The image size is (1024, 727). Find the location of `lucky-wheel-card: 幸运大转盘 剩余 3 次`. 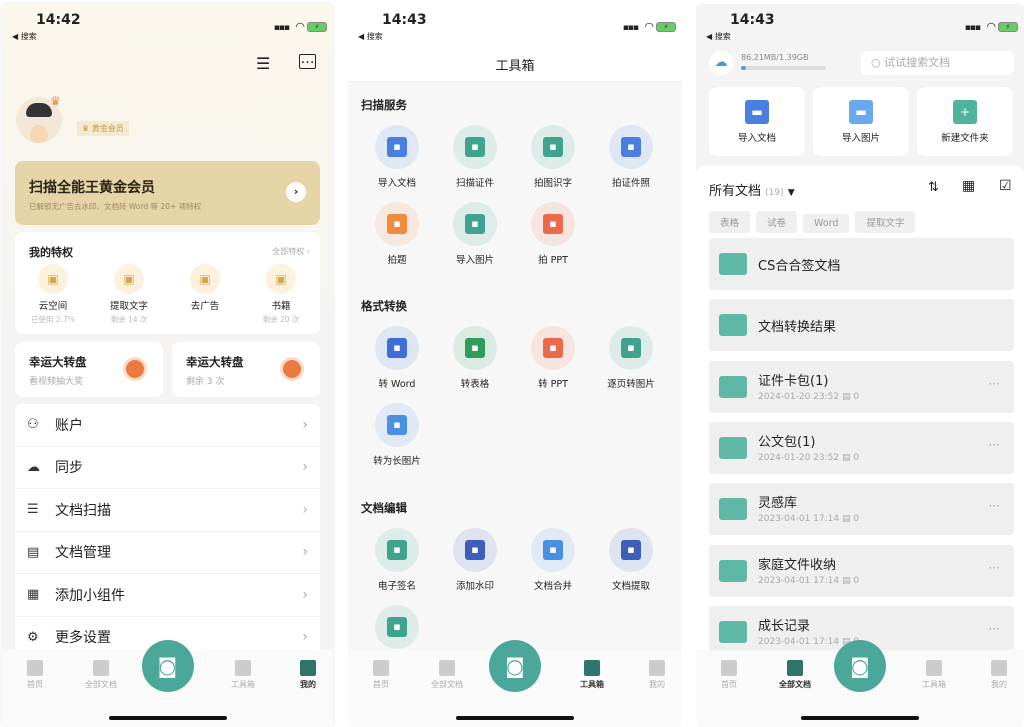

lucky-wheel-card: 幸运大转盘 剩余 3 次 is located at coordinates (246, 369).